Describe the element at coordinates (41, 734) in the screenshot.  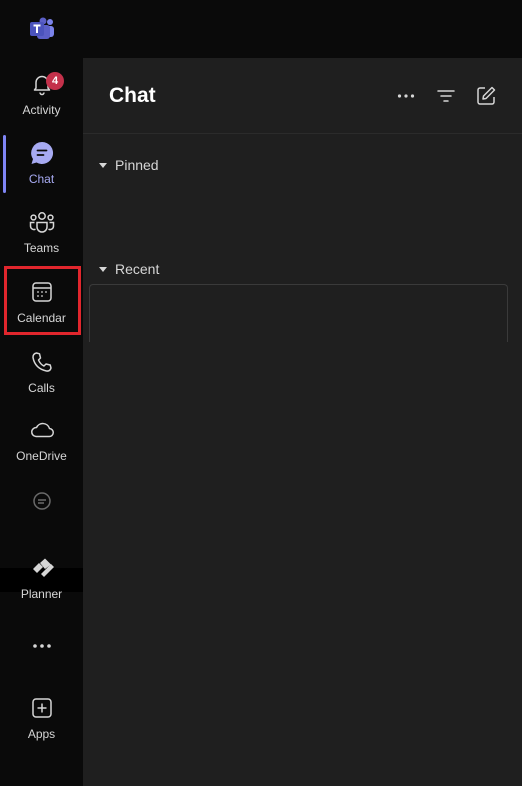
I see `rail-item-label: Apps` at that location.